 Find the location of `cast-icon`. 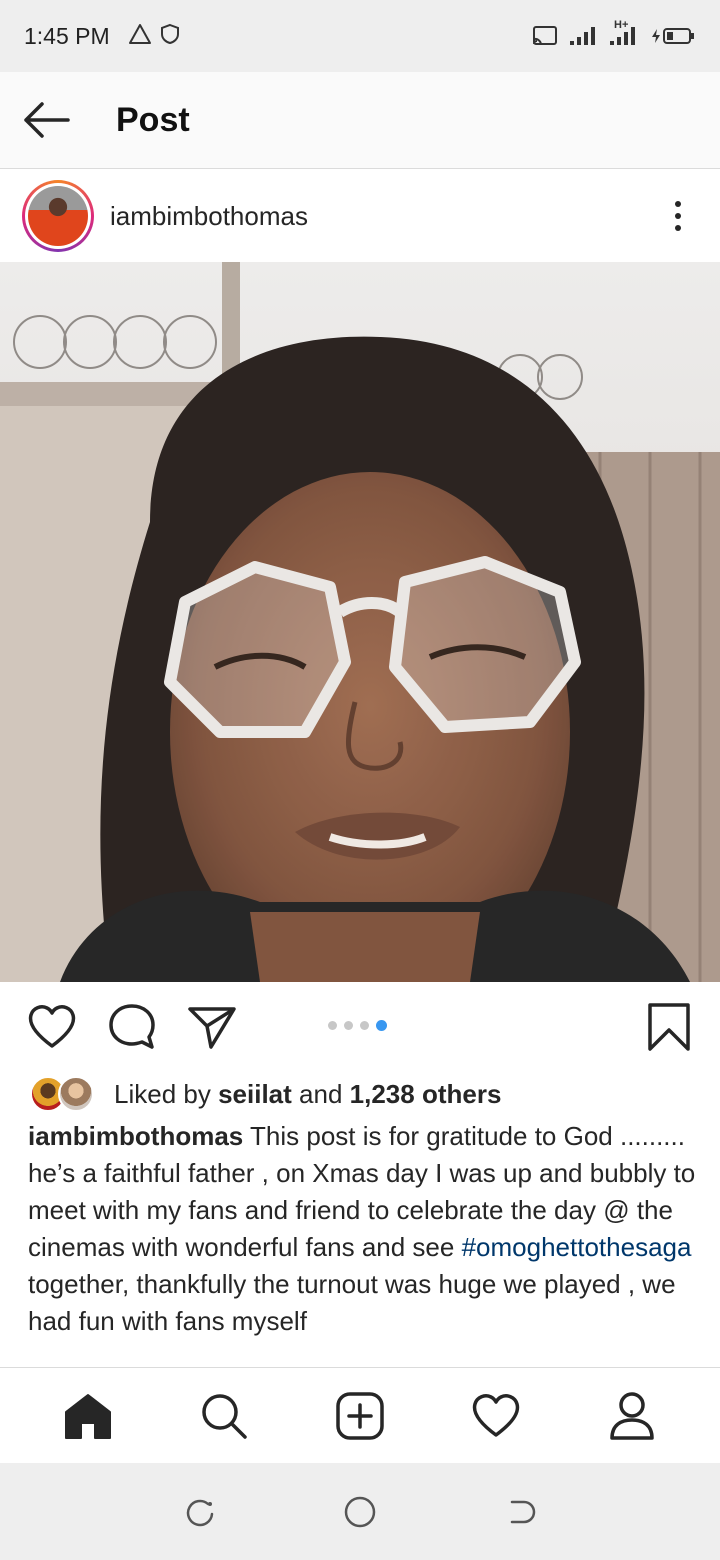

cast-icon is located at coordinates (545, 36).